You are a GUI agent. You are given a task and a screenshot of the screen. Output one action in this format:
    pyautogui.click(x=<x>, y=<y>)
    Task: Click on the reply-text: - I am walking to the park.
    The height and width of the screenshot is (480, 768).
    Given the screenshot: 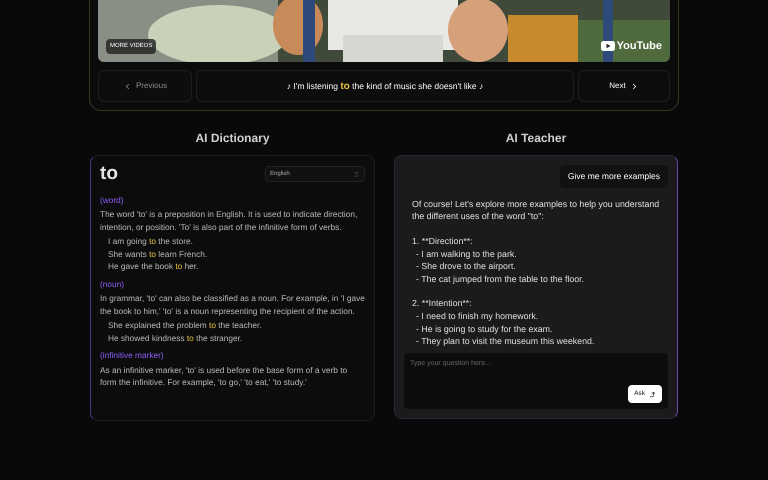 What is the action you would take?
    pyautogui.click(x=466, y=254)
    